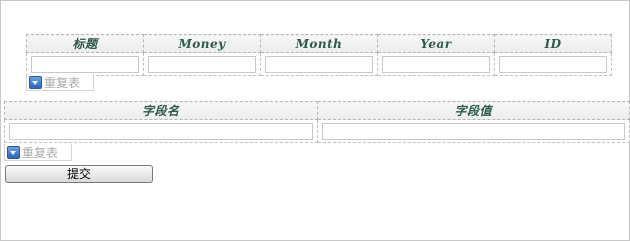 This screenshot has height=241, width=630. I want to click on field-value-input, so click(473, 131).